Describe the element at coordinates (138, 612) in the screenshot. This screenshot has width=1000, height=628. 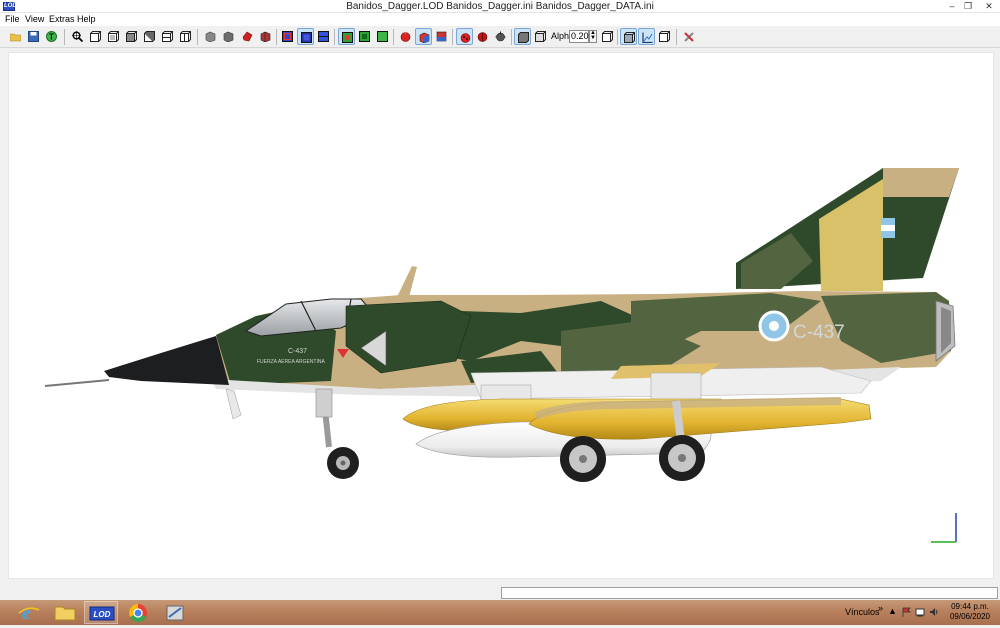
I see `chrome-icon` at that location.